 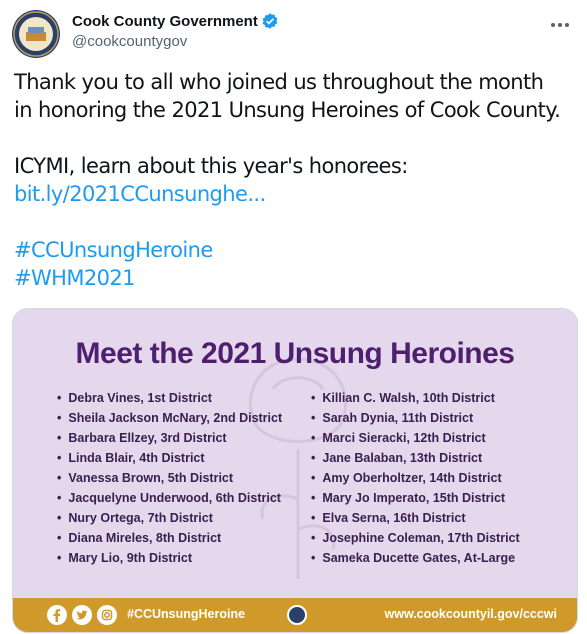 I want to click on list-item: Sameka Ducette Gates, At-Large, so click(x=415, y=558).